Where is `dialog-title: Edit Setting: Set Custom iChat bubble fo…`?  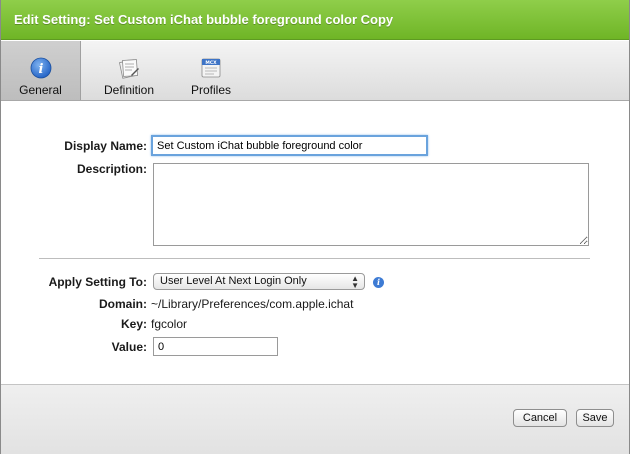
dialog-title: Edit Setting: Set Custom iChat bubble fo… is located at coordinates (204, 19).